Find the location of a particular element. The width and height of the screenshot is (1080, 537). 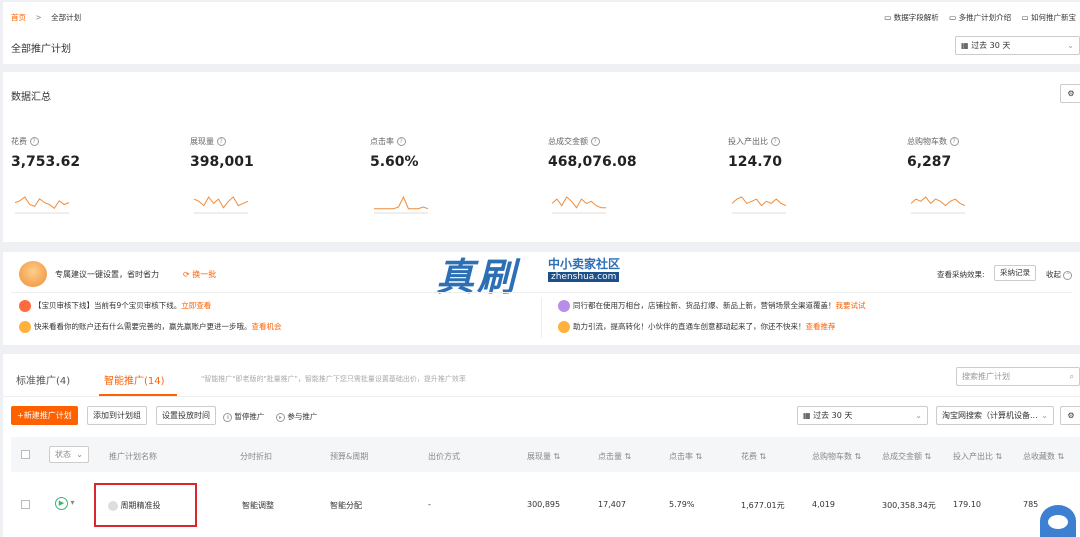

collapse-link: 收起 ⌃ is located at coordinates (1059, 274).